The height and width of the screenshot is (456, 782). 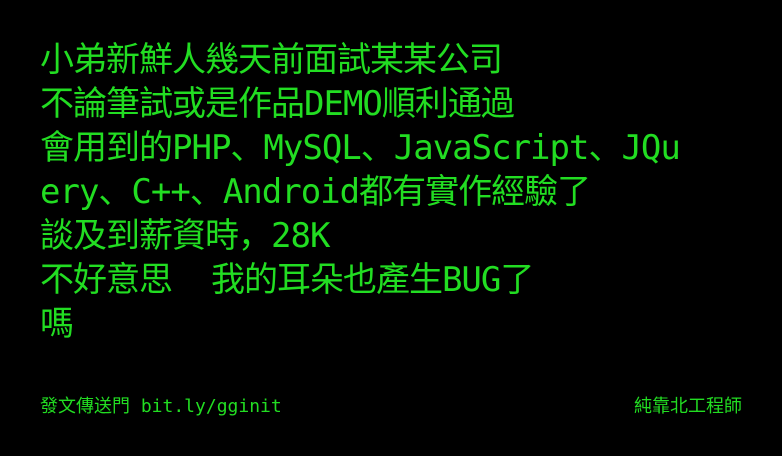 I want to click on post-line-3: 會用到的PHP、MySQL、JavaScript、JQu, so click(x=360, y=148).